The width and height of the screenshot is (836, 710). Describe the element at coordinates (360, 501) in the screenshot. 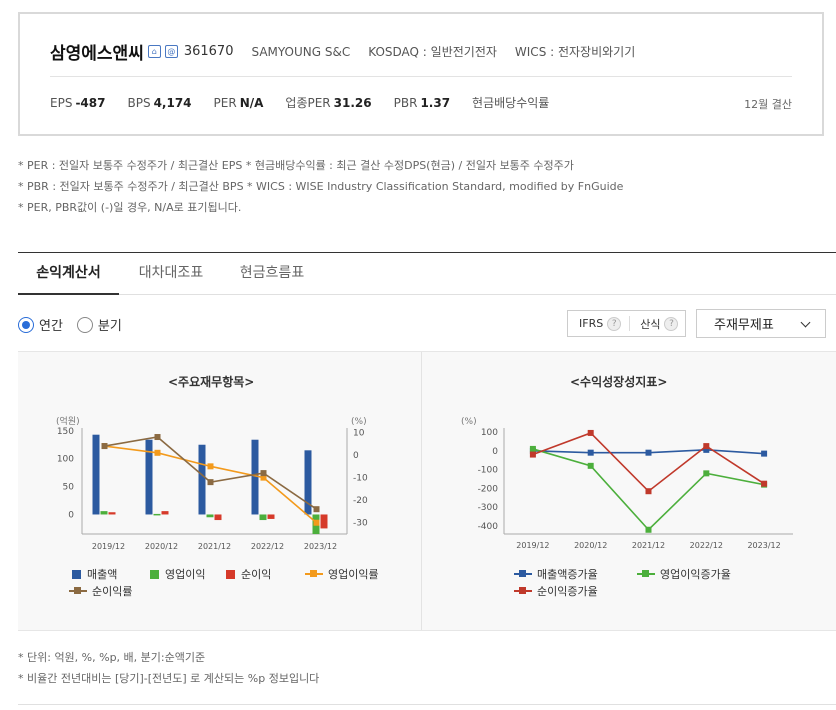

I see `y2-tick-label: -20` at that location.